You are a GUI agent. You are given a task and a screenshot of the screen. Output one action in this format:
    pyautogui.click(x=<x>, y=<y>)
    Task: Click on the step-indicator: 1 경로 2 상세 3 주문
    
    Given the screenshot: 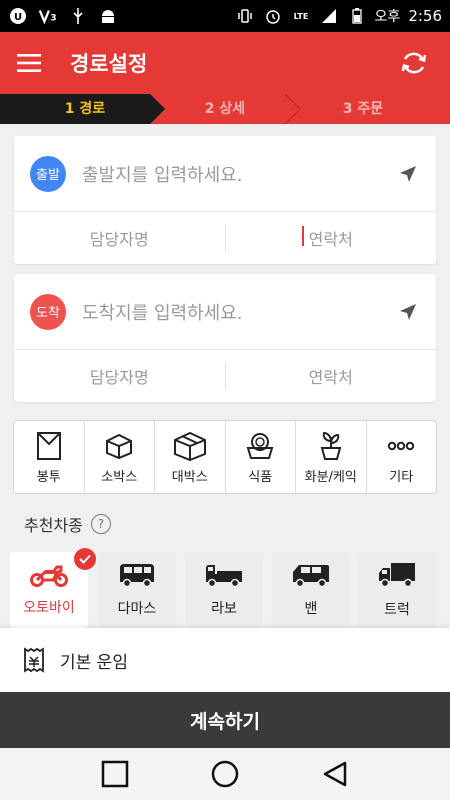 What is the action you would take?
    pyautogui.click(x=225, y=109)
    